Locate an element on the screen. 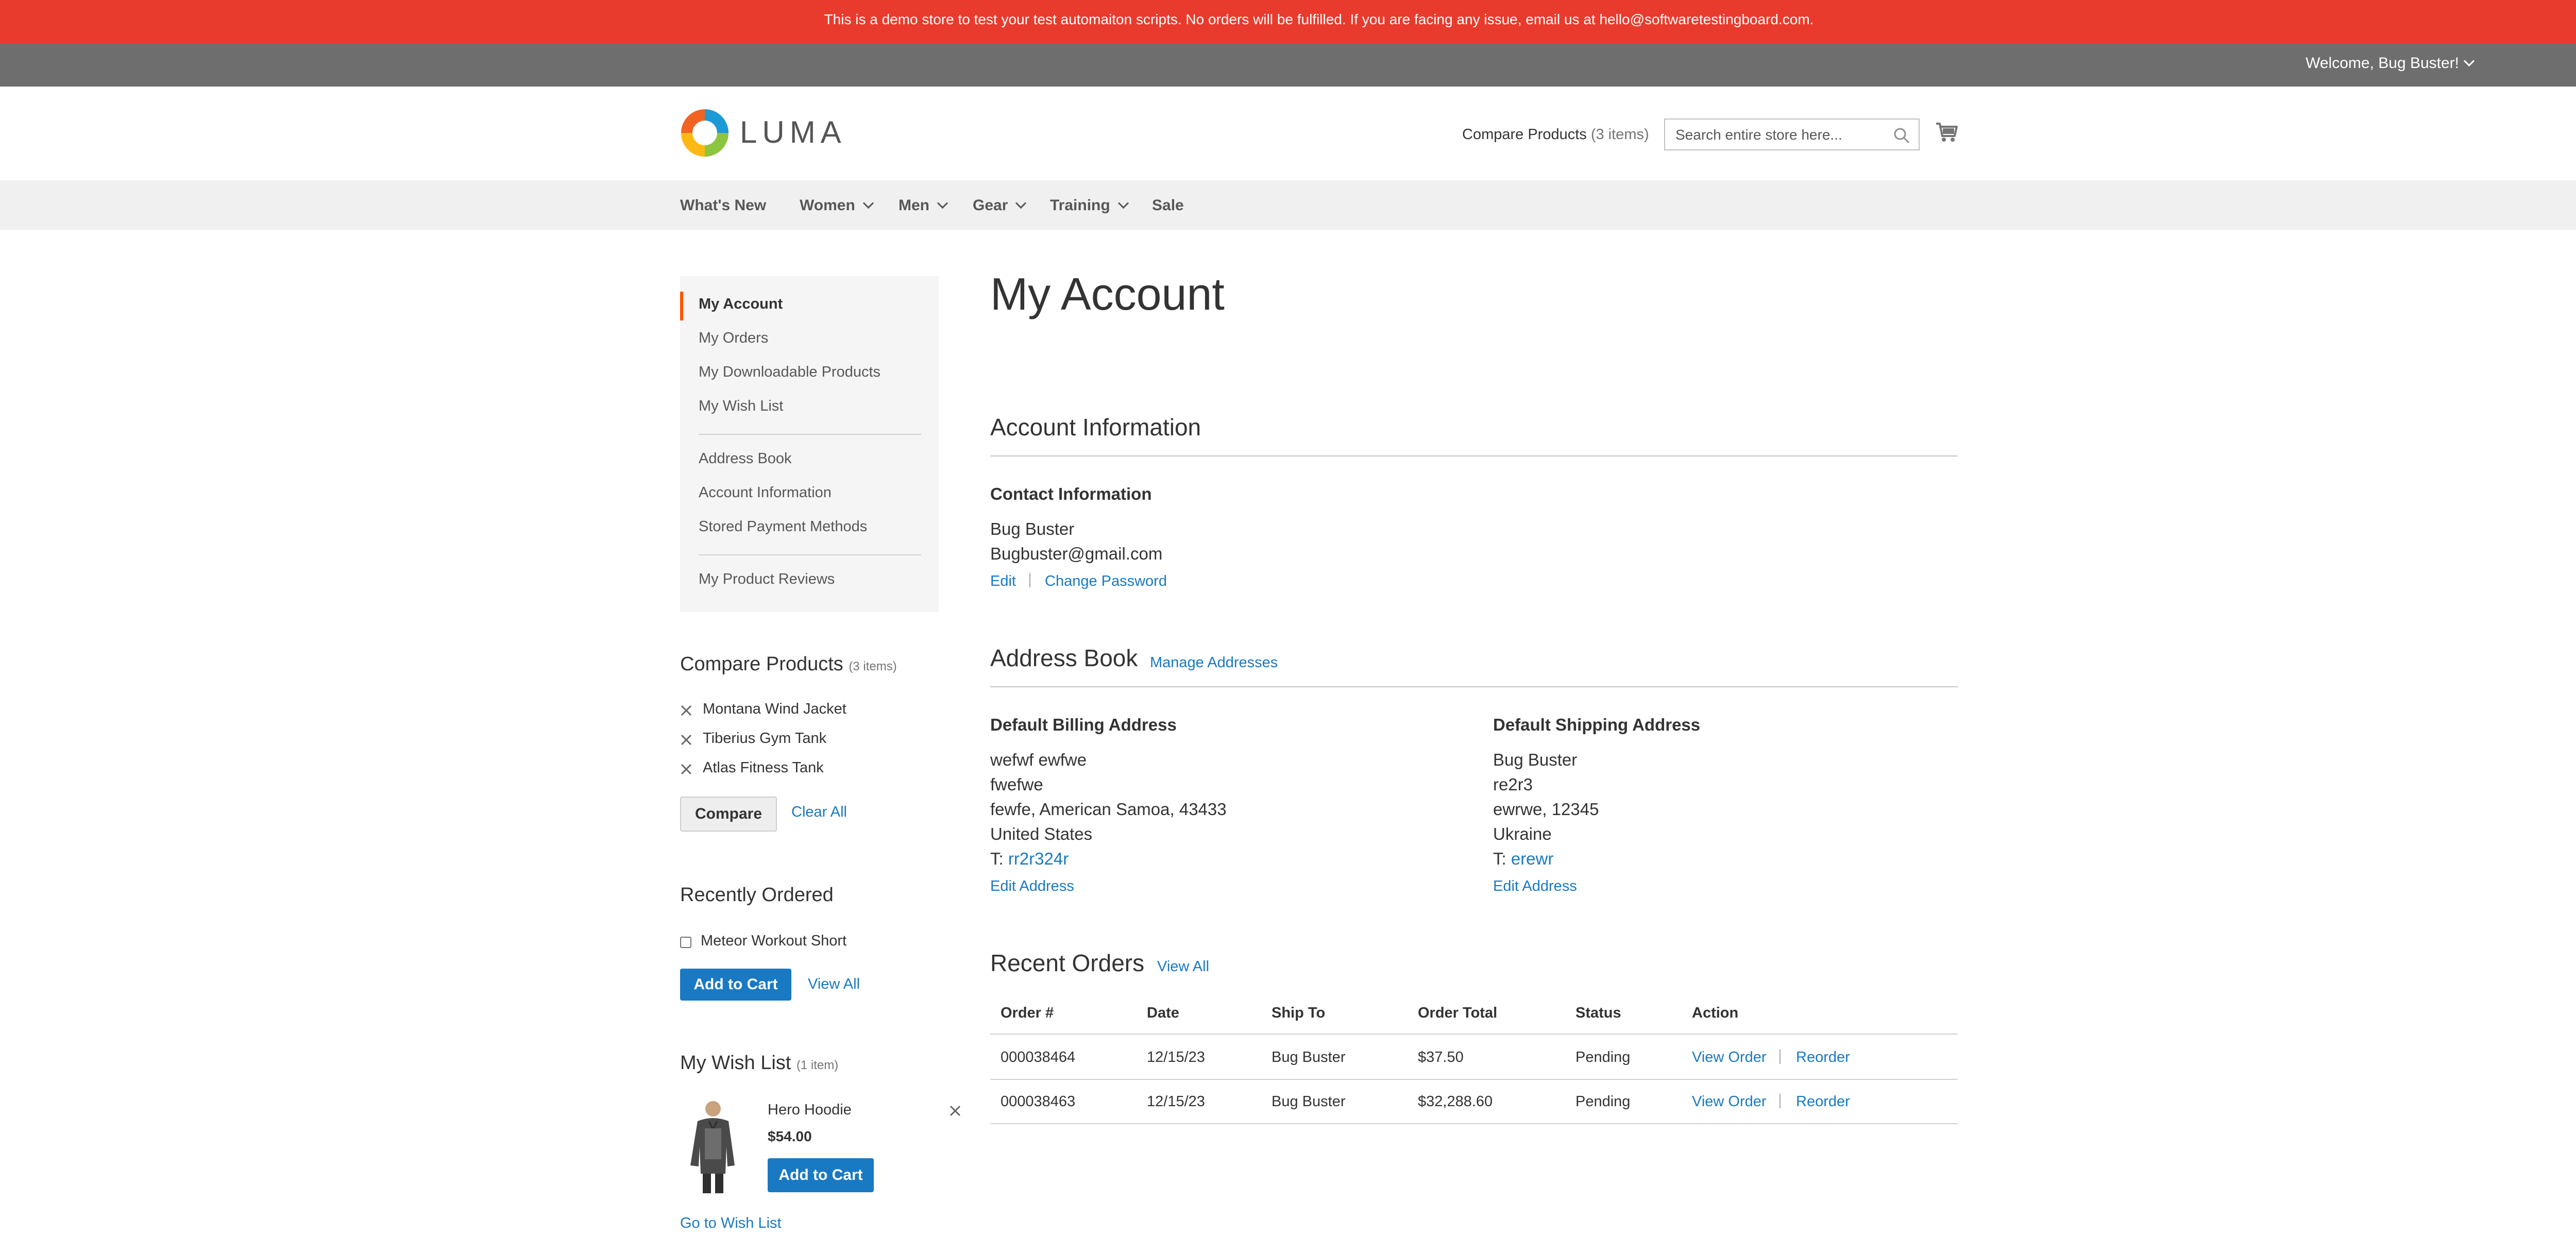 This screenshot has height=1252, width=2576. go-to-wishlist-link: Go to Wish List is located at coordinates (731, 1223).